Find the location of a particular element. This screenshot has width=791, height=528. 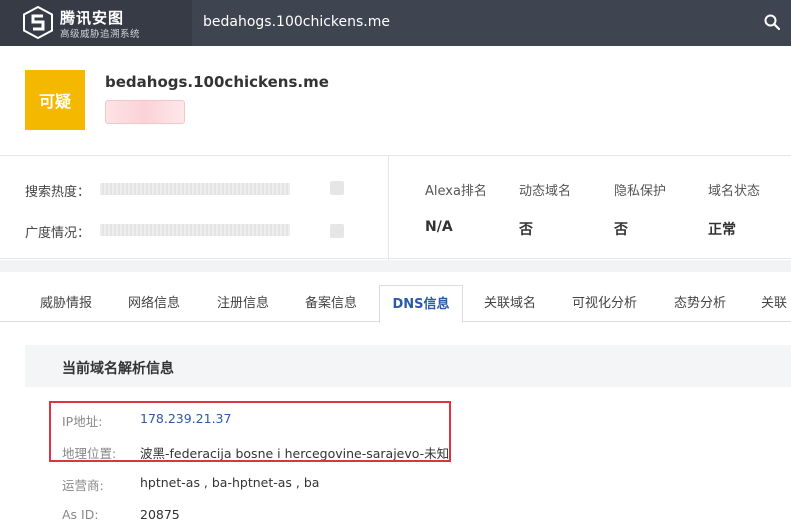

tab-threat-intel: 威胁情报 is located at coordinates (66, 303).